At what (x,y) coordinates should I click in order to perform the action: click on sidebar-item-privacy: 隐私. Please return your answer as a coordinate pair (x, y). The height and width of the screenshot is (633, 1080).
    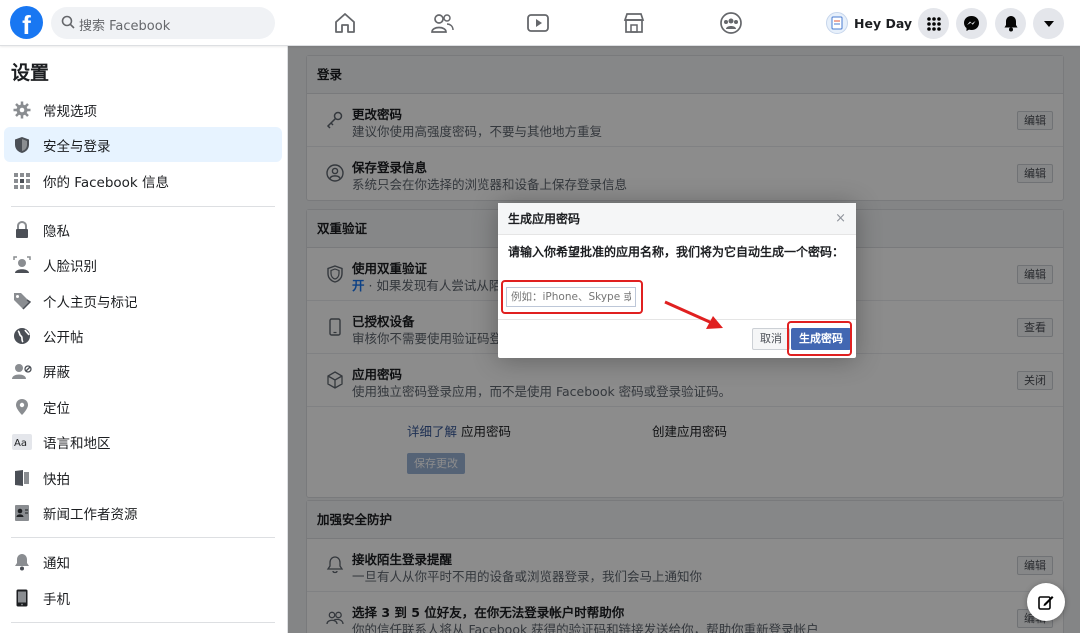
    Looking at the image, I should click on (143, 229).